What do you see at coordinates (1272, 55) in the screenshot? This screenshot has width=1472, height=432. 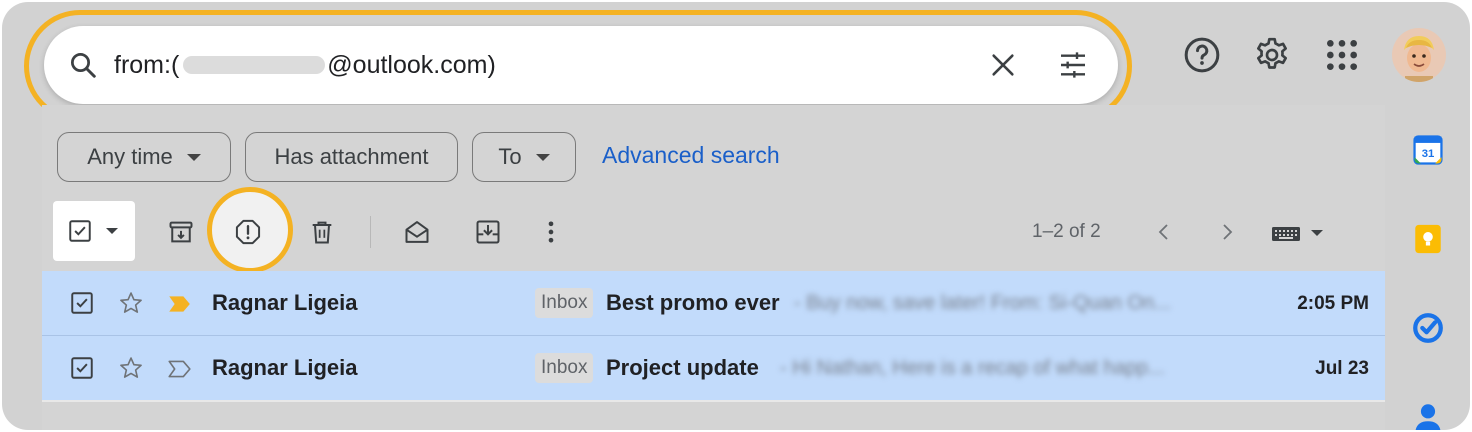 I see `gear-icon` at bounding box center [1272, 55].